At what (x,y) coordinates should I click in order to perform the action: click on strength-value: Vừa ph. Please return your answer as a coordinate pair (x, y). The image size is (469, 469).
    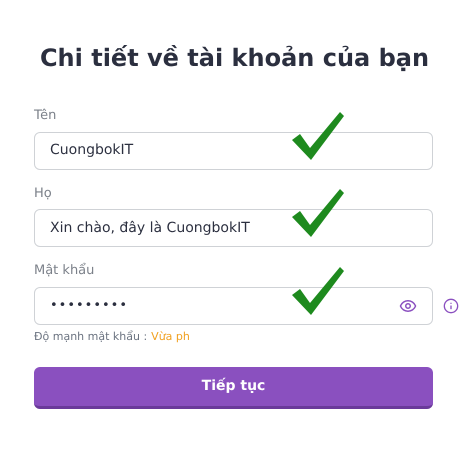
    Looking at the image, I should click on (170, 336).